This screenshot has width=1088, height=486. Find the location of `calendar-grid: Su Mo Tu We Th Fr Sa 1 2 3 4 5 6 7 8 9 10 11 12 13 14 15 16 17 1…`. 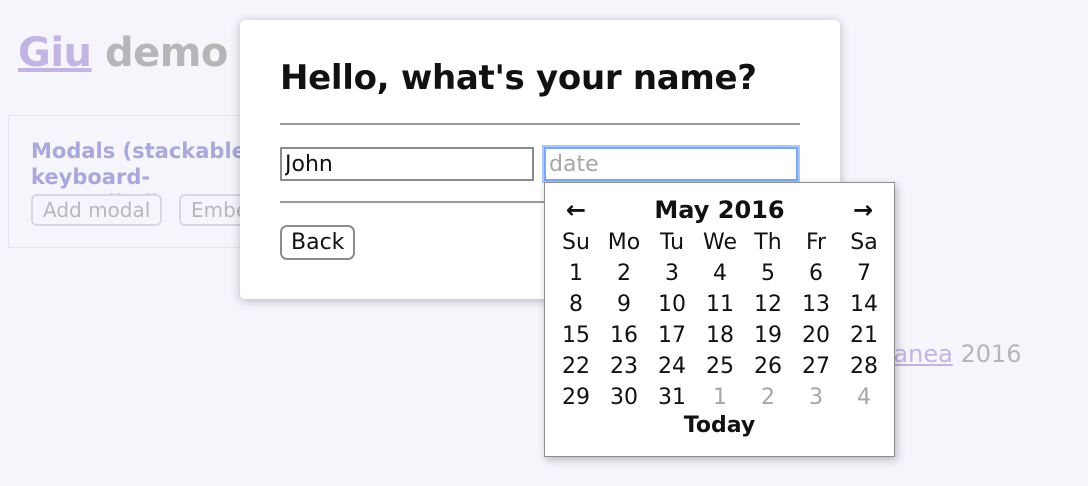

calendar-grid: Su Mo Tu We Th Fr Sa 1 2 3 4 5 6 7 8 9 10 11 12 13 14 15 16 17 1… is located at coordinates (720, 320).